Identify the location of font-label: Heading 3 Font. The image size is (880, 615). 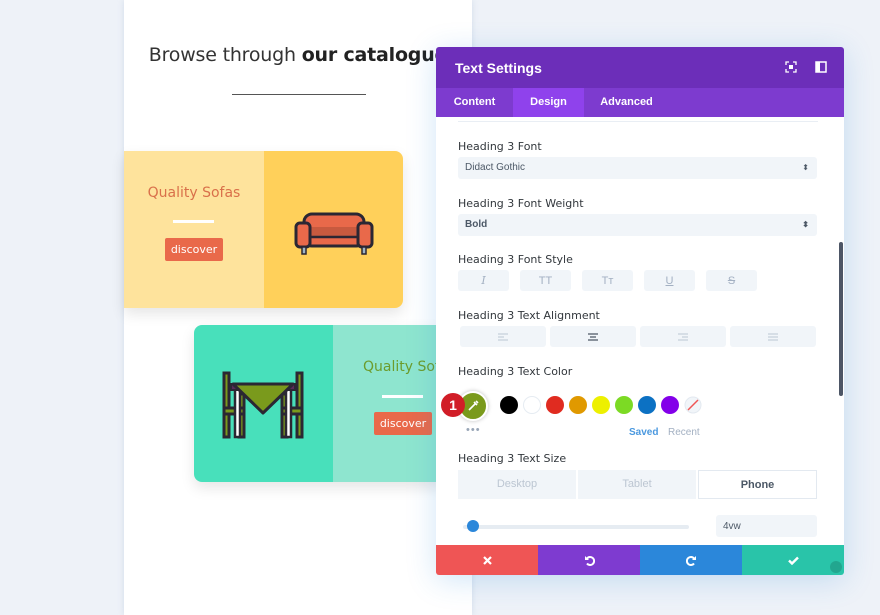
(500, 146).